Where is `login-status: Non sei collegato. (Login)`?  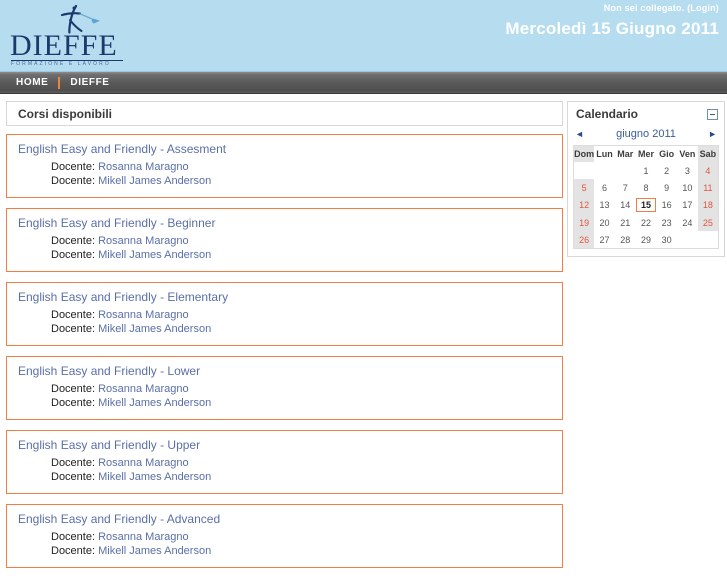
login-status: Non sei collegato. (Login) is located at coordinates (661, 8).